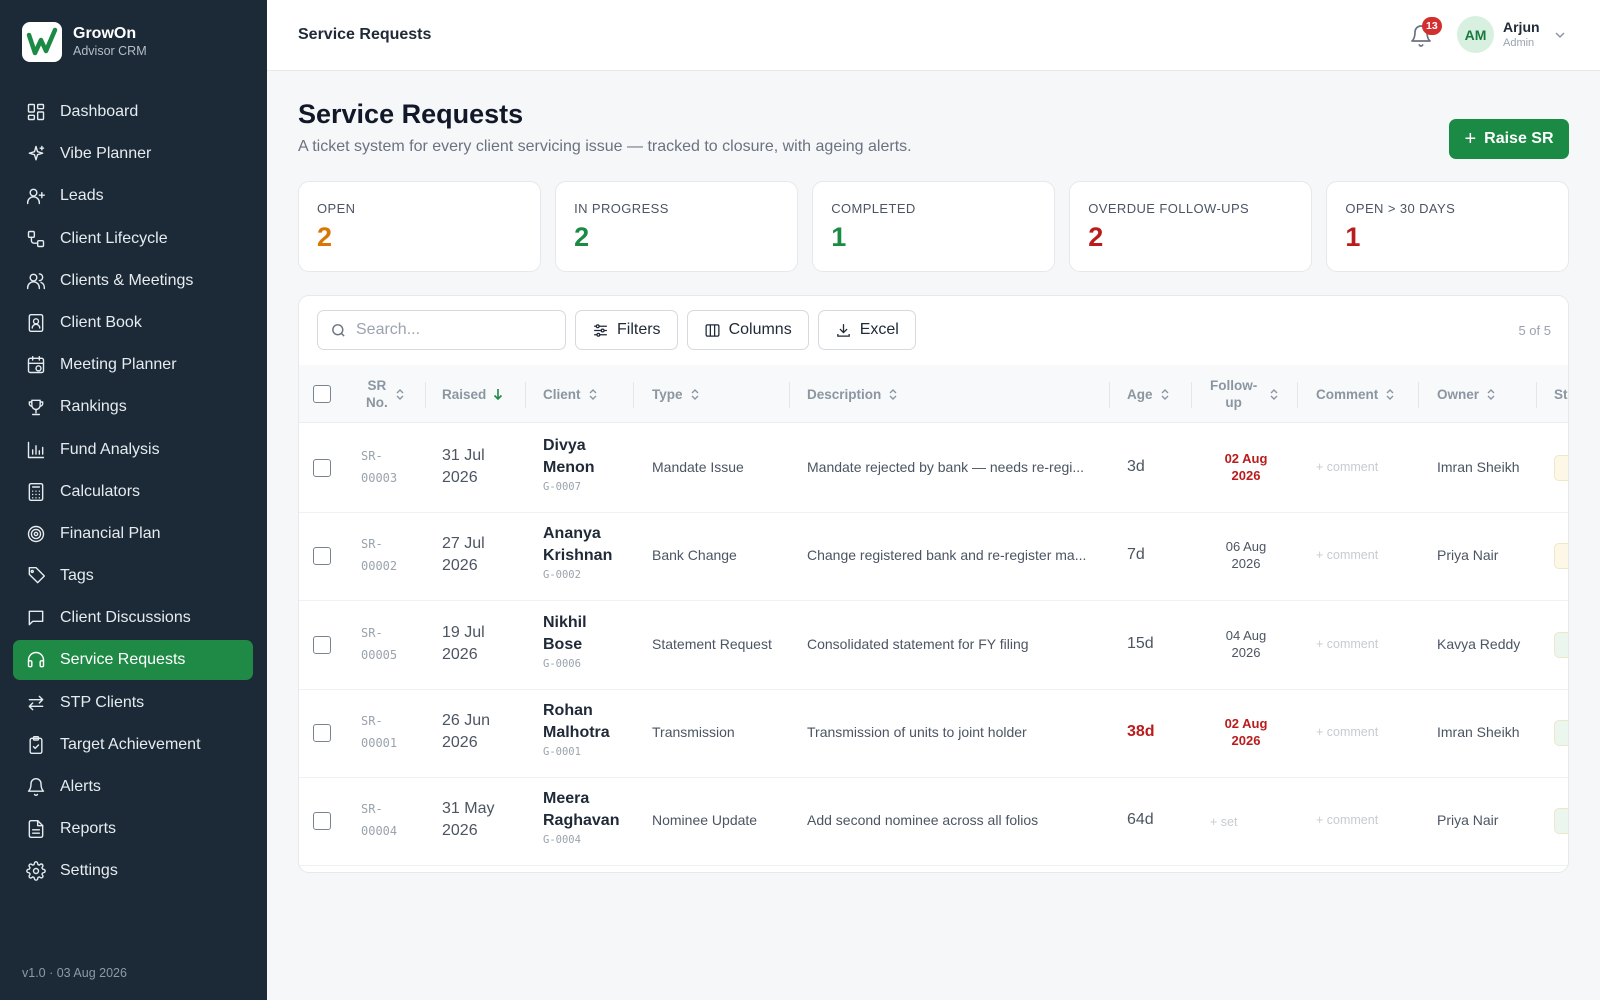 Image resolution: width=1600 pixels, height=1000 pixels. What do you see at coordinates (1447, 226) in the screenshot?
I see `stat-card-open-30-days: OPEN > 30 DAYS 1` at bounding box center [1447, 226].